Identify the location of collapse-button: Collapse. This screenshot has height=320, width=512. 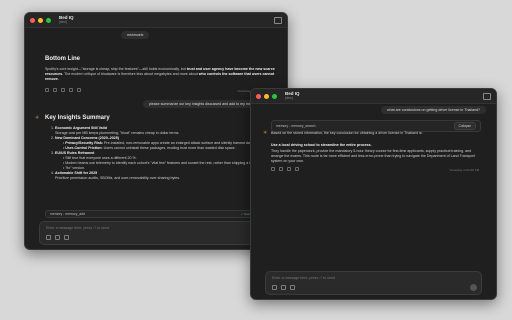
(464, 126).